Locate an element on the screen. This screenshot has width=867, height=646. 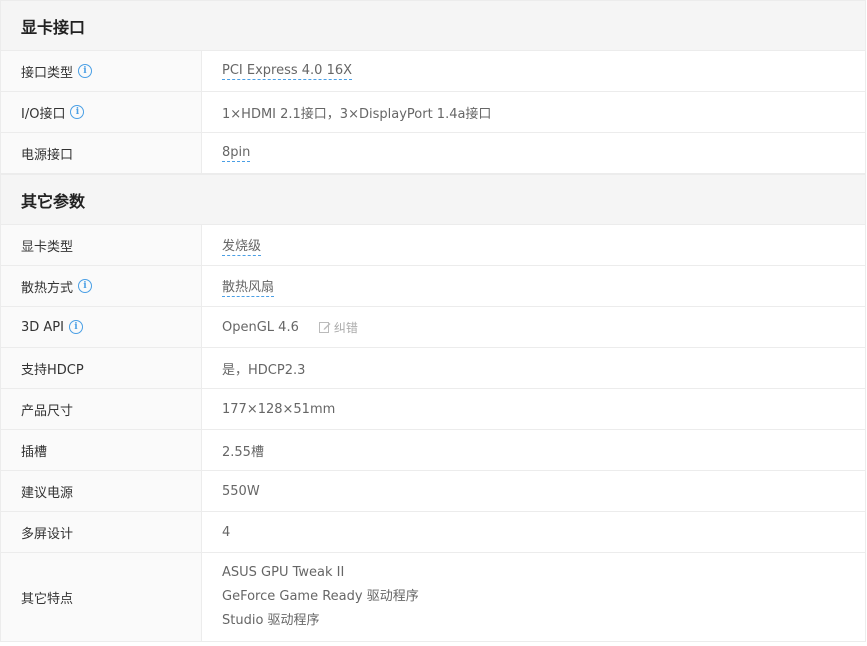
section-header-graphics-interface: 显卡接口 is located at coordinates (433, 25).